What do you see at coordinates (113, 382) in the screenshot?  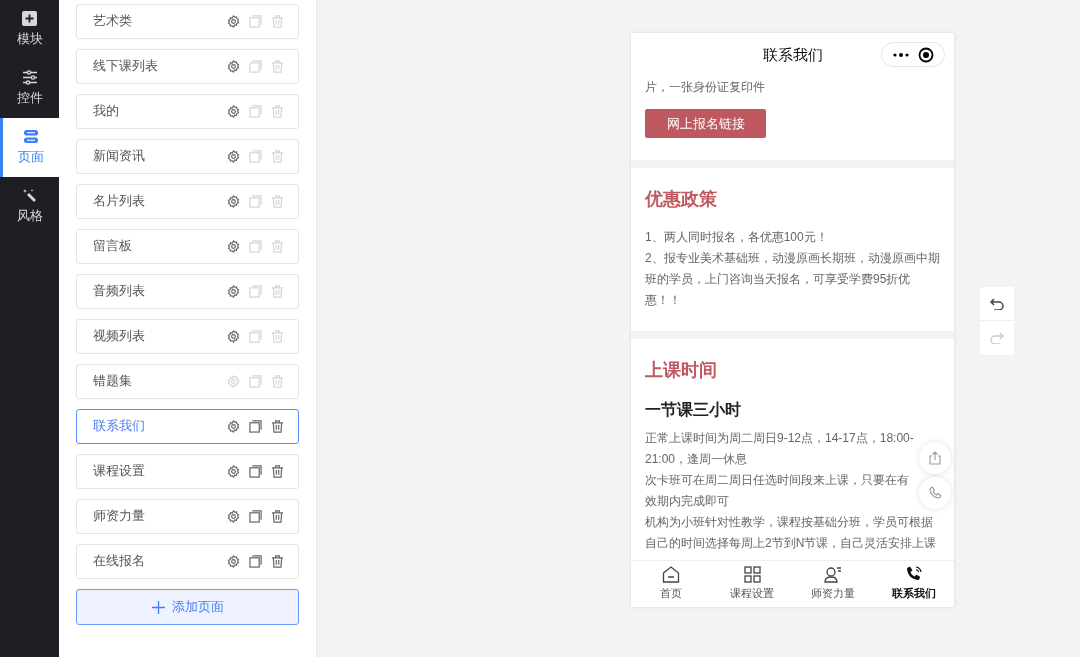 I see `page-name: 错题集` at bounding box center [113, 382].